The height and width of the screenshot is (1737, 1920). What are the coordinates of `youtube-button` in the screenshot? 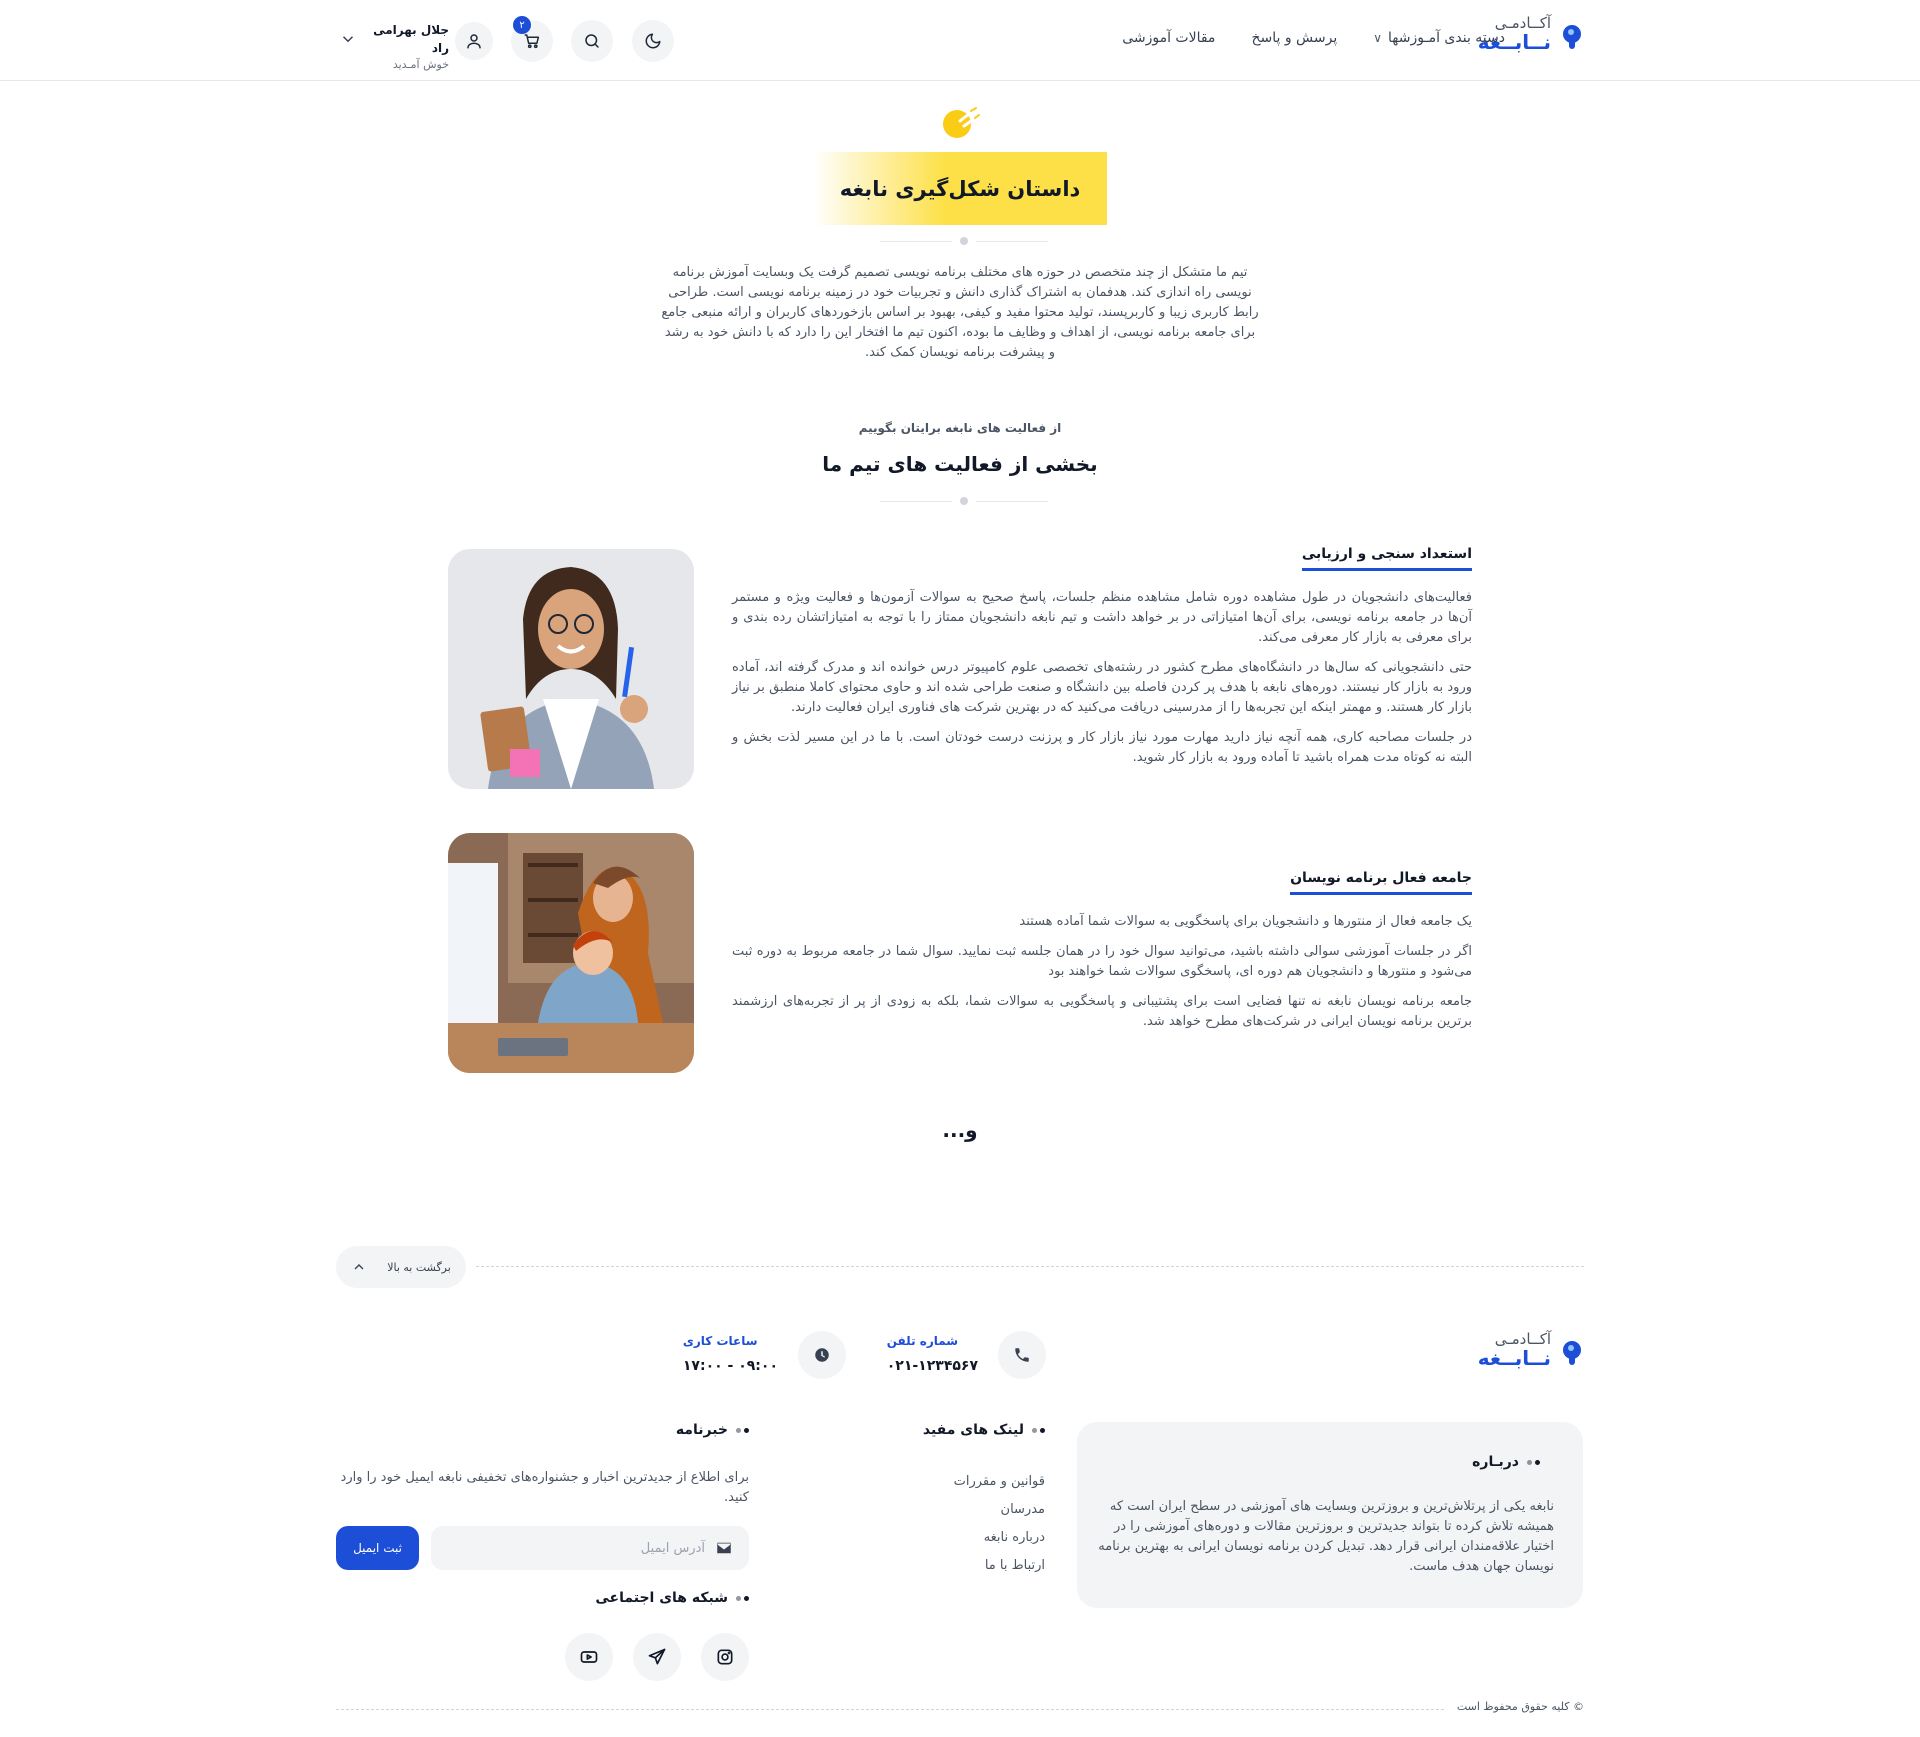 It's located at (589, 1657).